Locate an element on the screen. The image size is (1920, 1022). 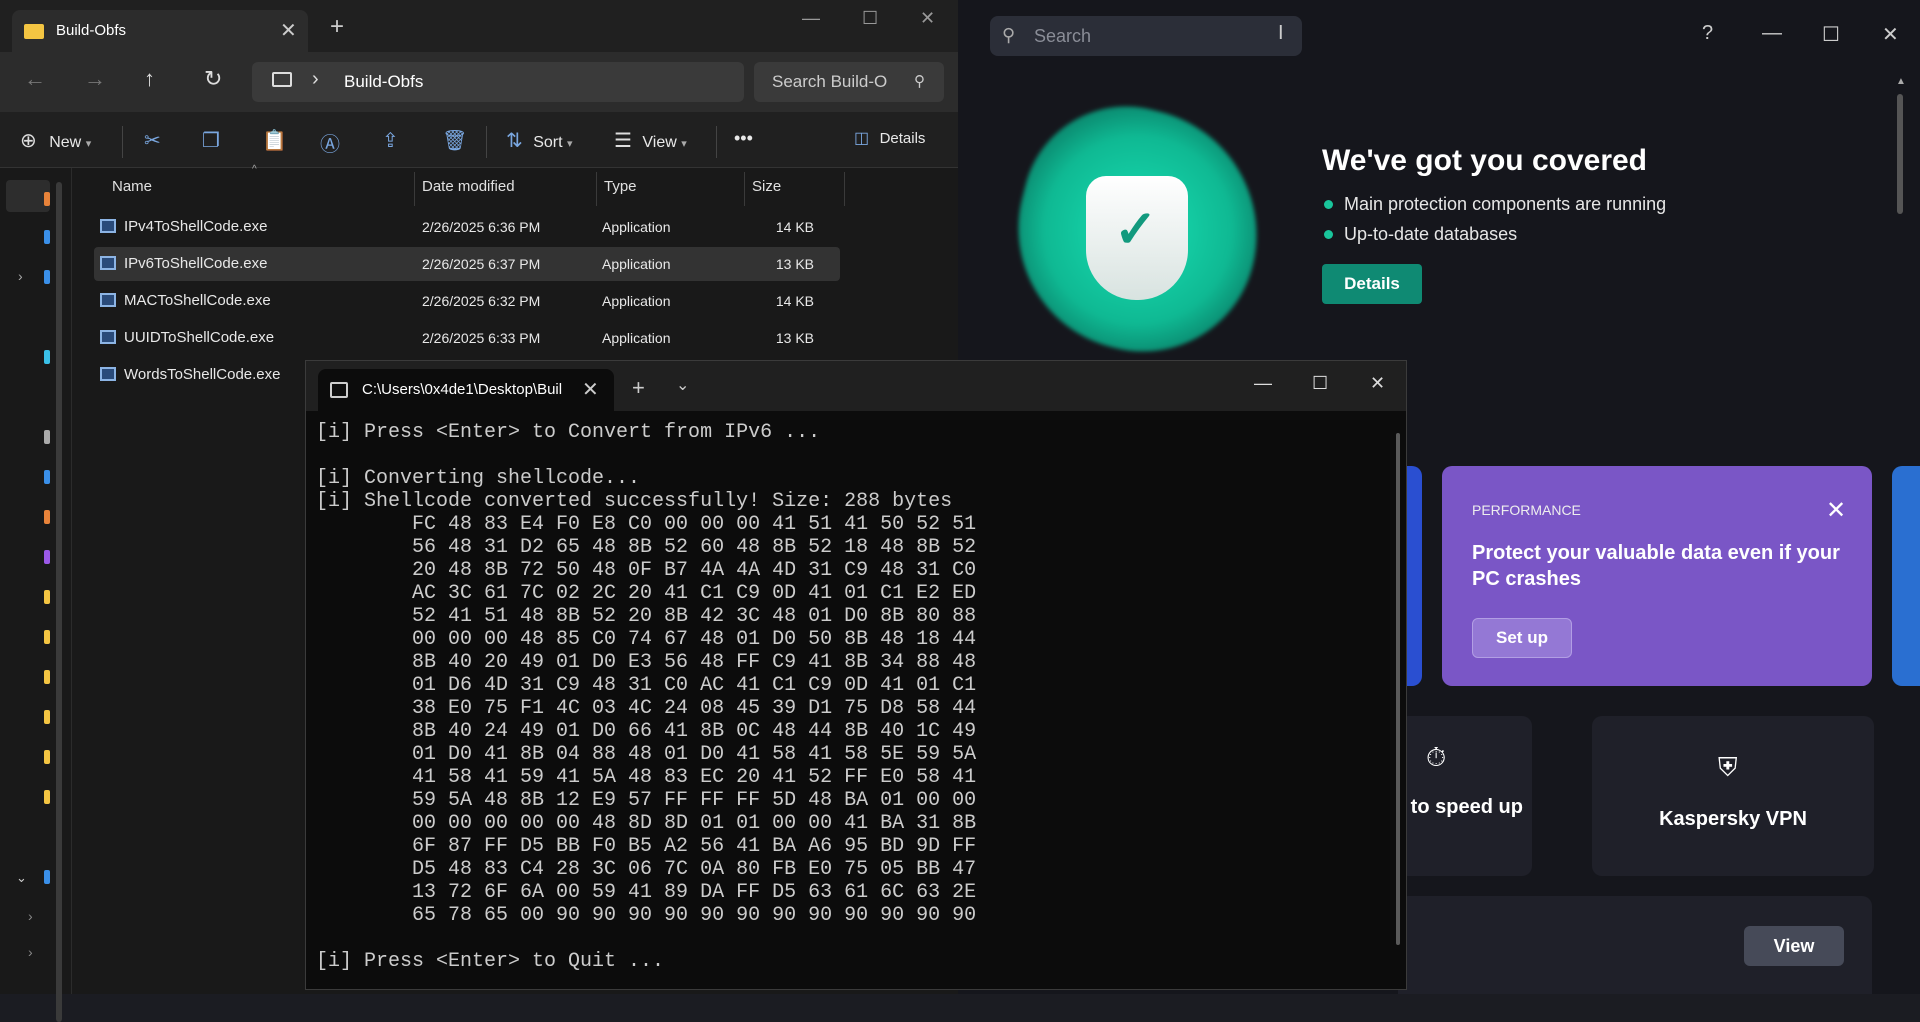
view-button: View is located at coordinates (1794, 946).